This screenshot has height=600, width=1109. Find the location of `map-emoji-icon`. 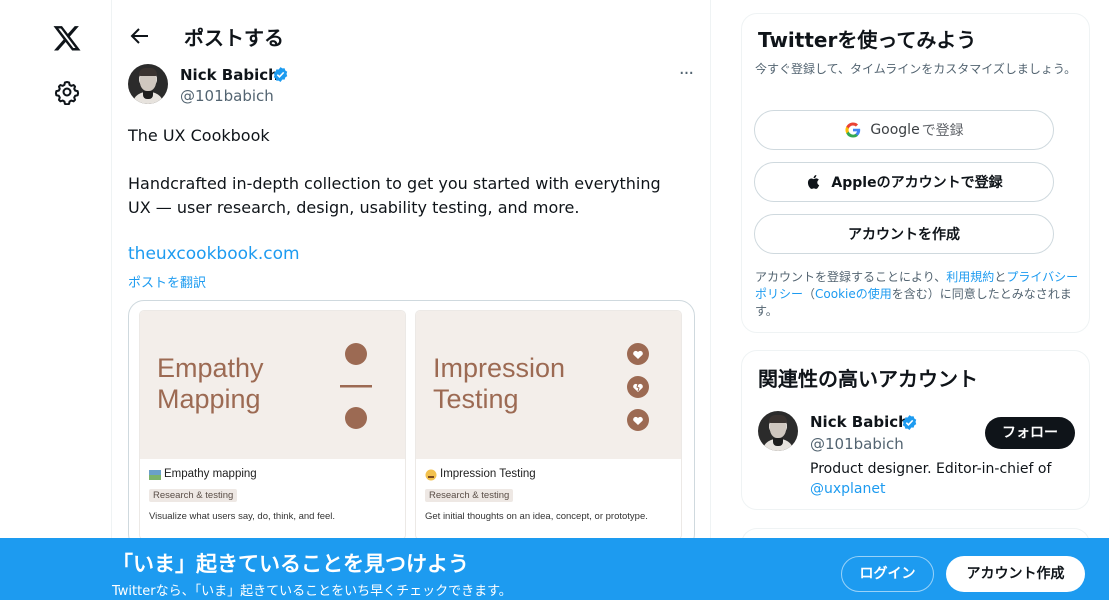

map-emoji-icon is located at coordinates (155, 475).